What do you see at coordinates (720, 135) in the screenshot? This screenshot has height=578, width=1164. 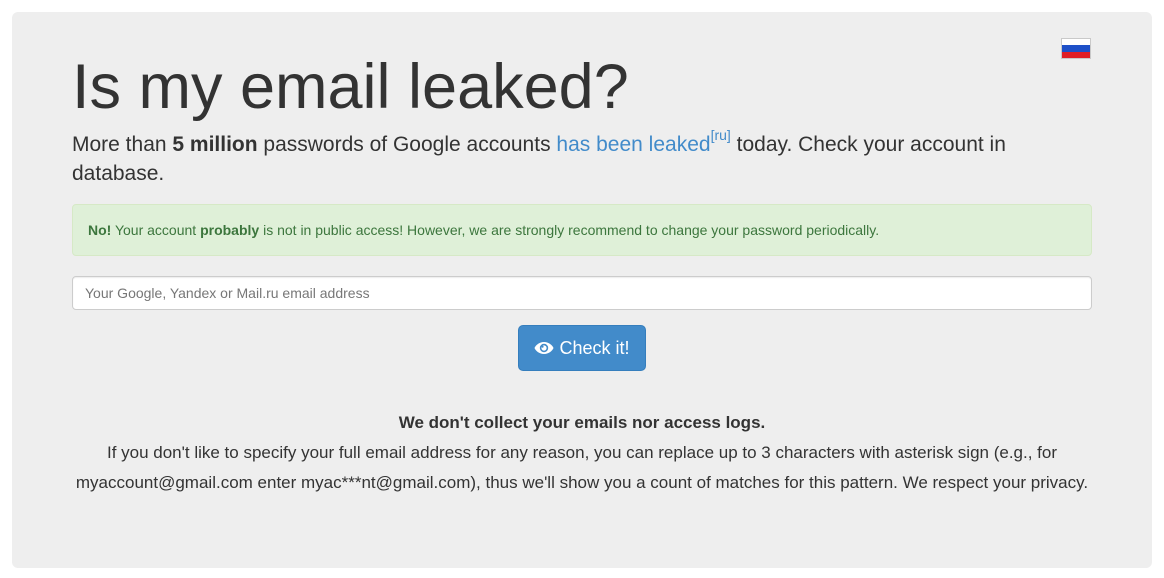 I see `leak-news-link-lang: [ru]` at bounding box center [720, 135].